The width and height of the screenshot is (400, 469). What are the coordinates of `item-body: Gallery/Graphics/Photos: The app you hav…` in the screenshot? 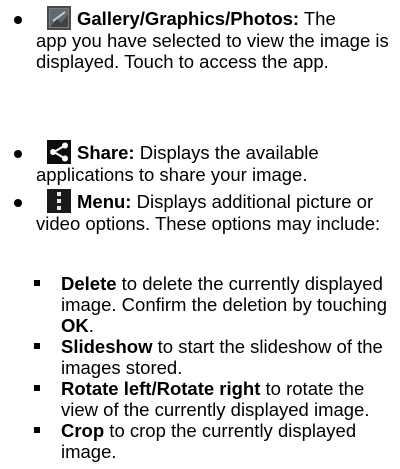 It's located at (218, 39).